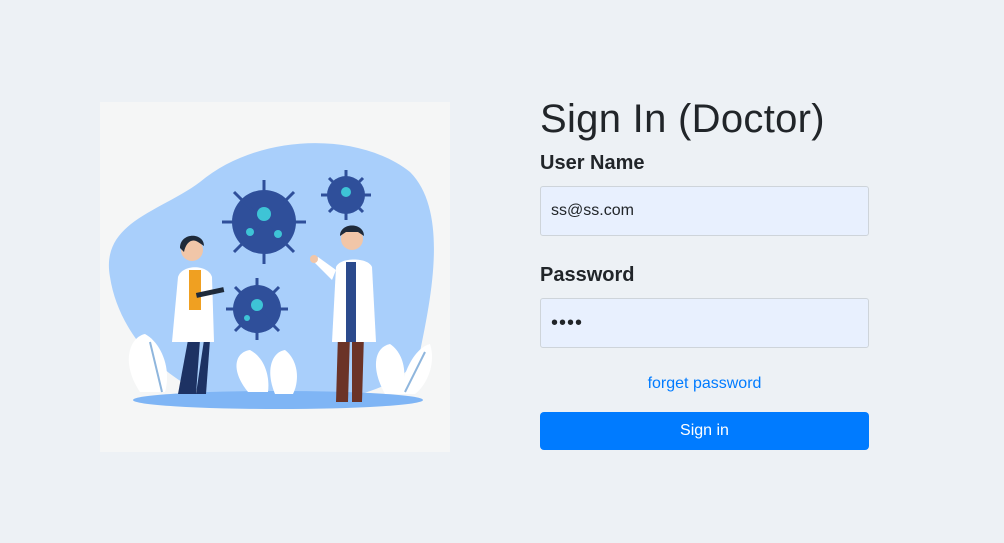  I want to click on page-title: Sign In (Doctor), so click(682, 119).